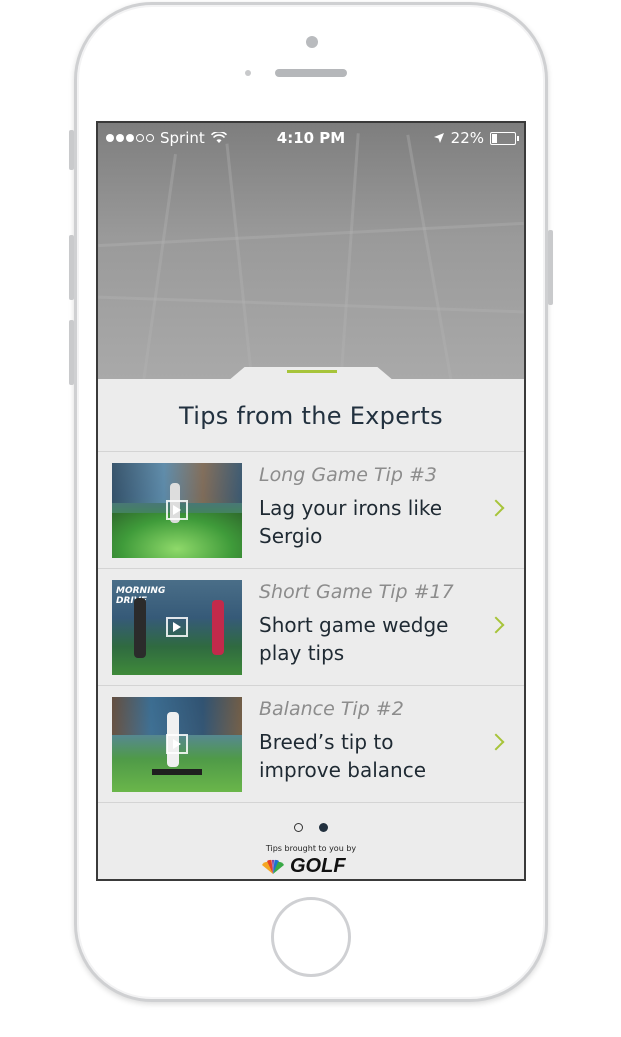 The image size is (621, 1037). Describe the element at coordinates (331, 709) in the screenshot. I see `tip-category: Balance Tip #2` at that location.